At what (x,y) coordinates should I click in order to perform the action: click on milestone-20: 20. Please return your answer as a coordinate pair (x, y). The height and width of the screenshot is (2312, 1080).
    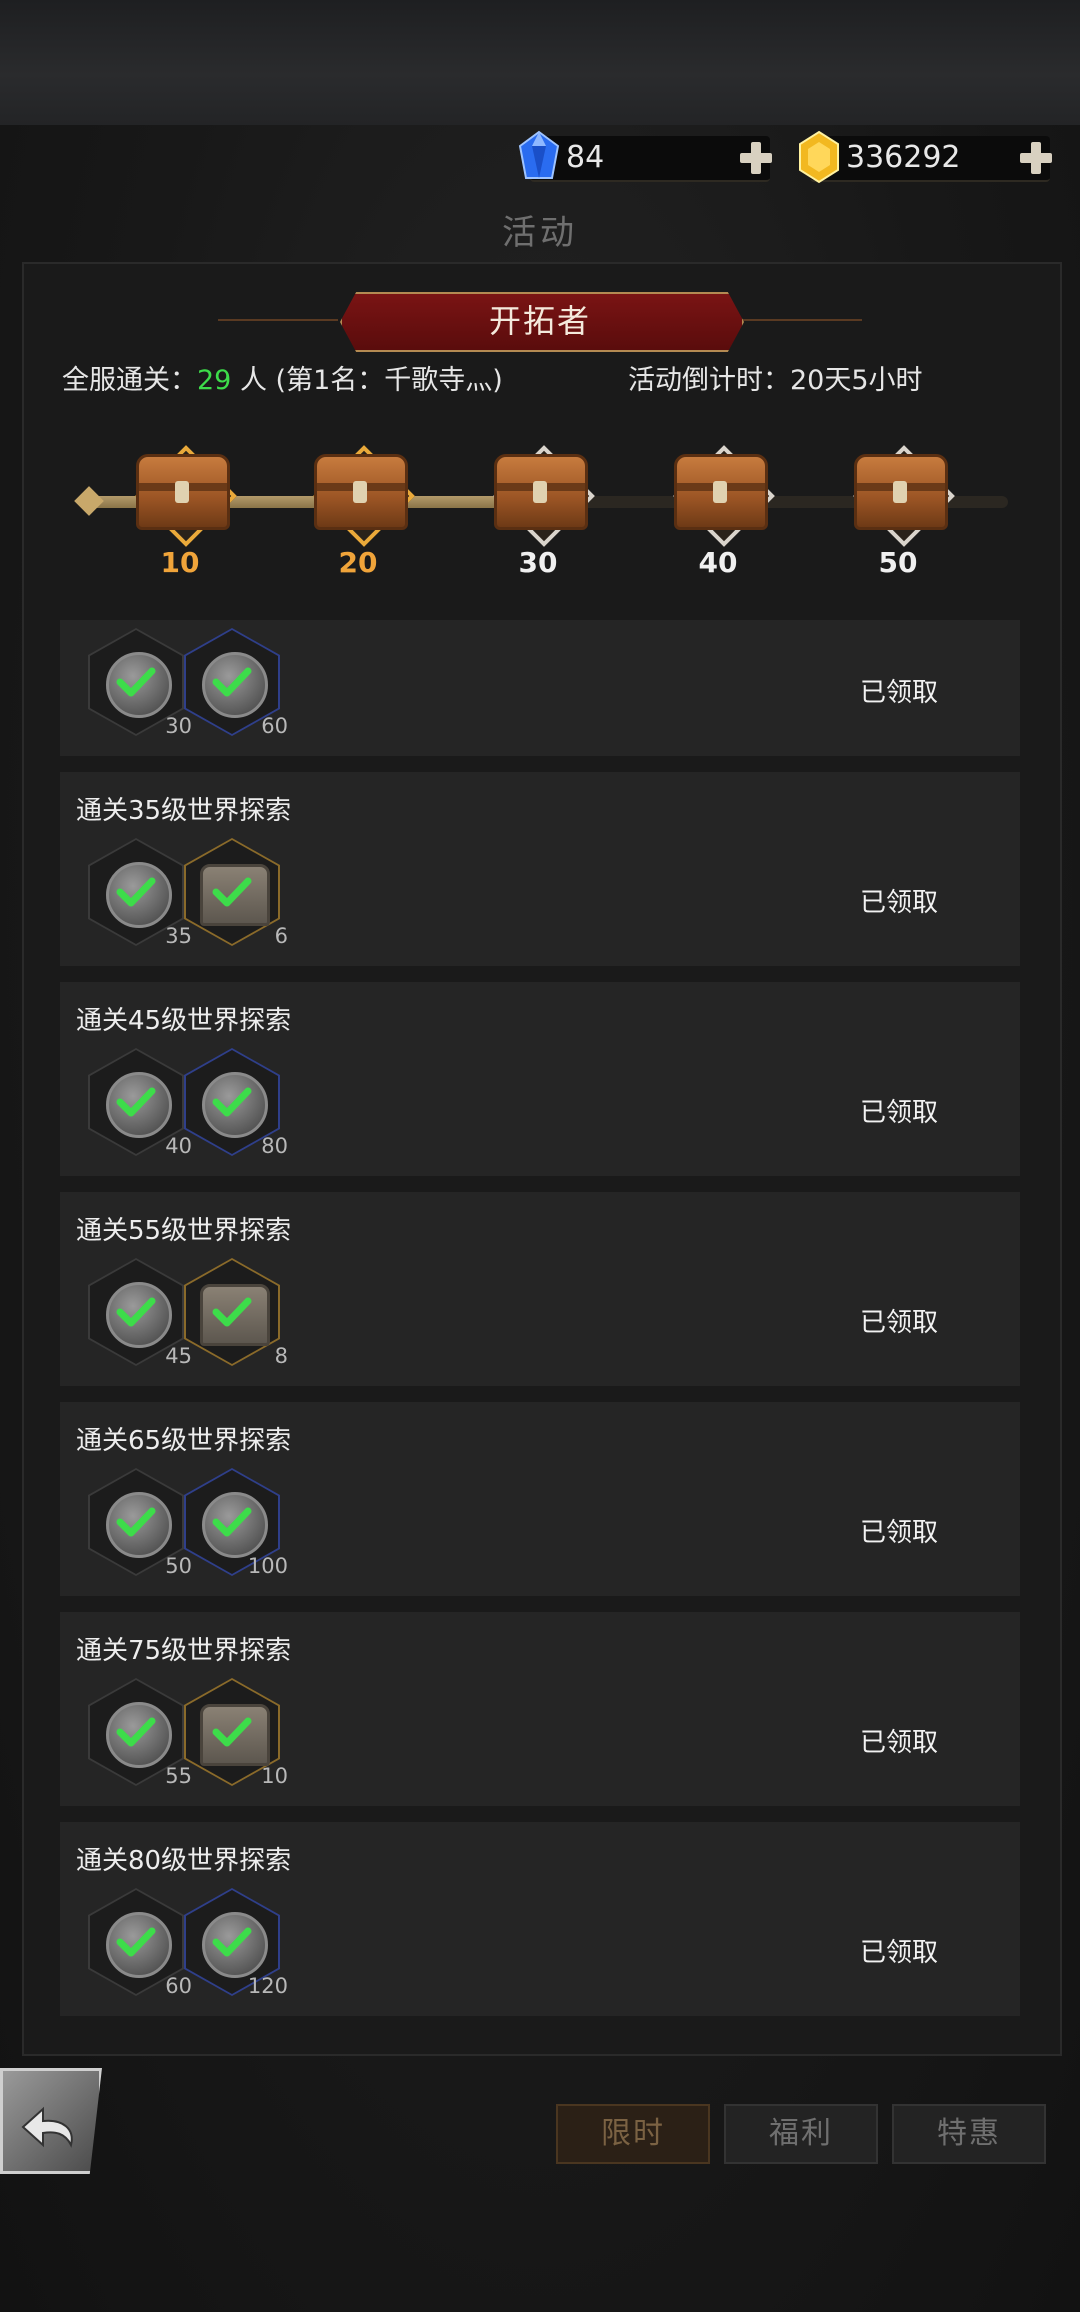
    Looking at the image, I should click on (358, 510).